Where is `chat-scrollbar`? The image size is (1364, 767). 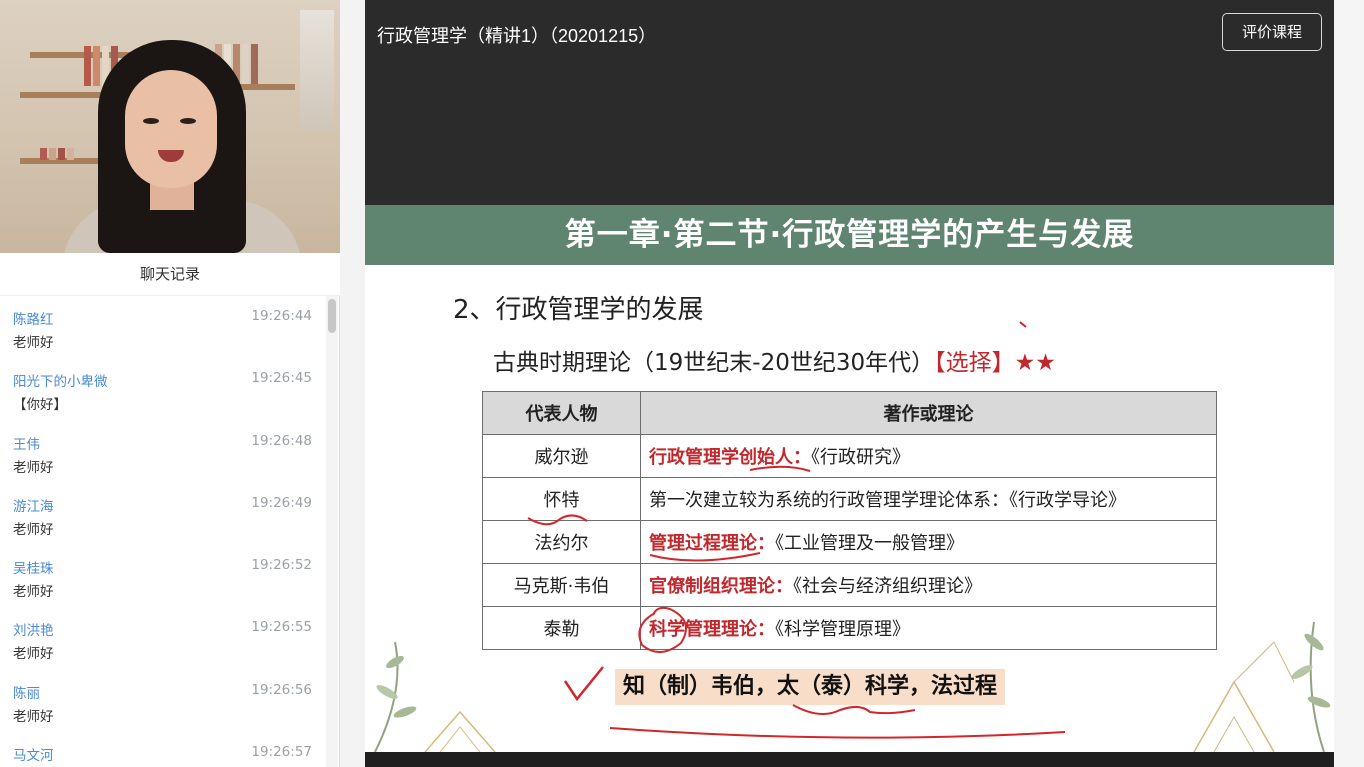 chat-scrollbar is located at coordinates (332, 531).